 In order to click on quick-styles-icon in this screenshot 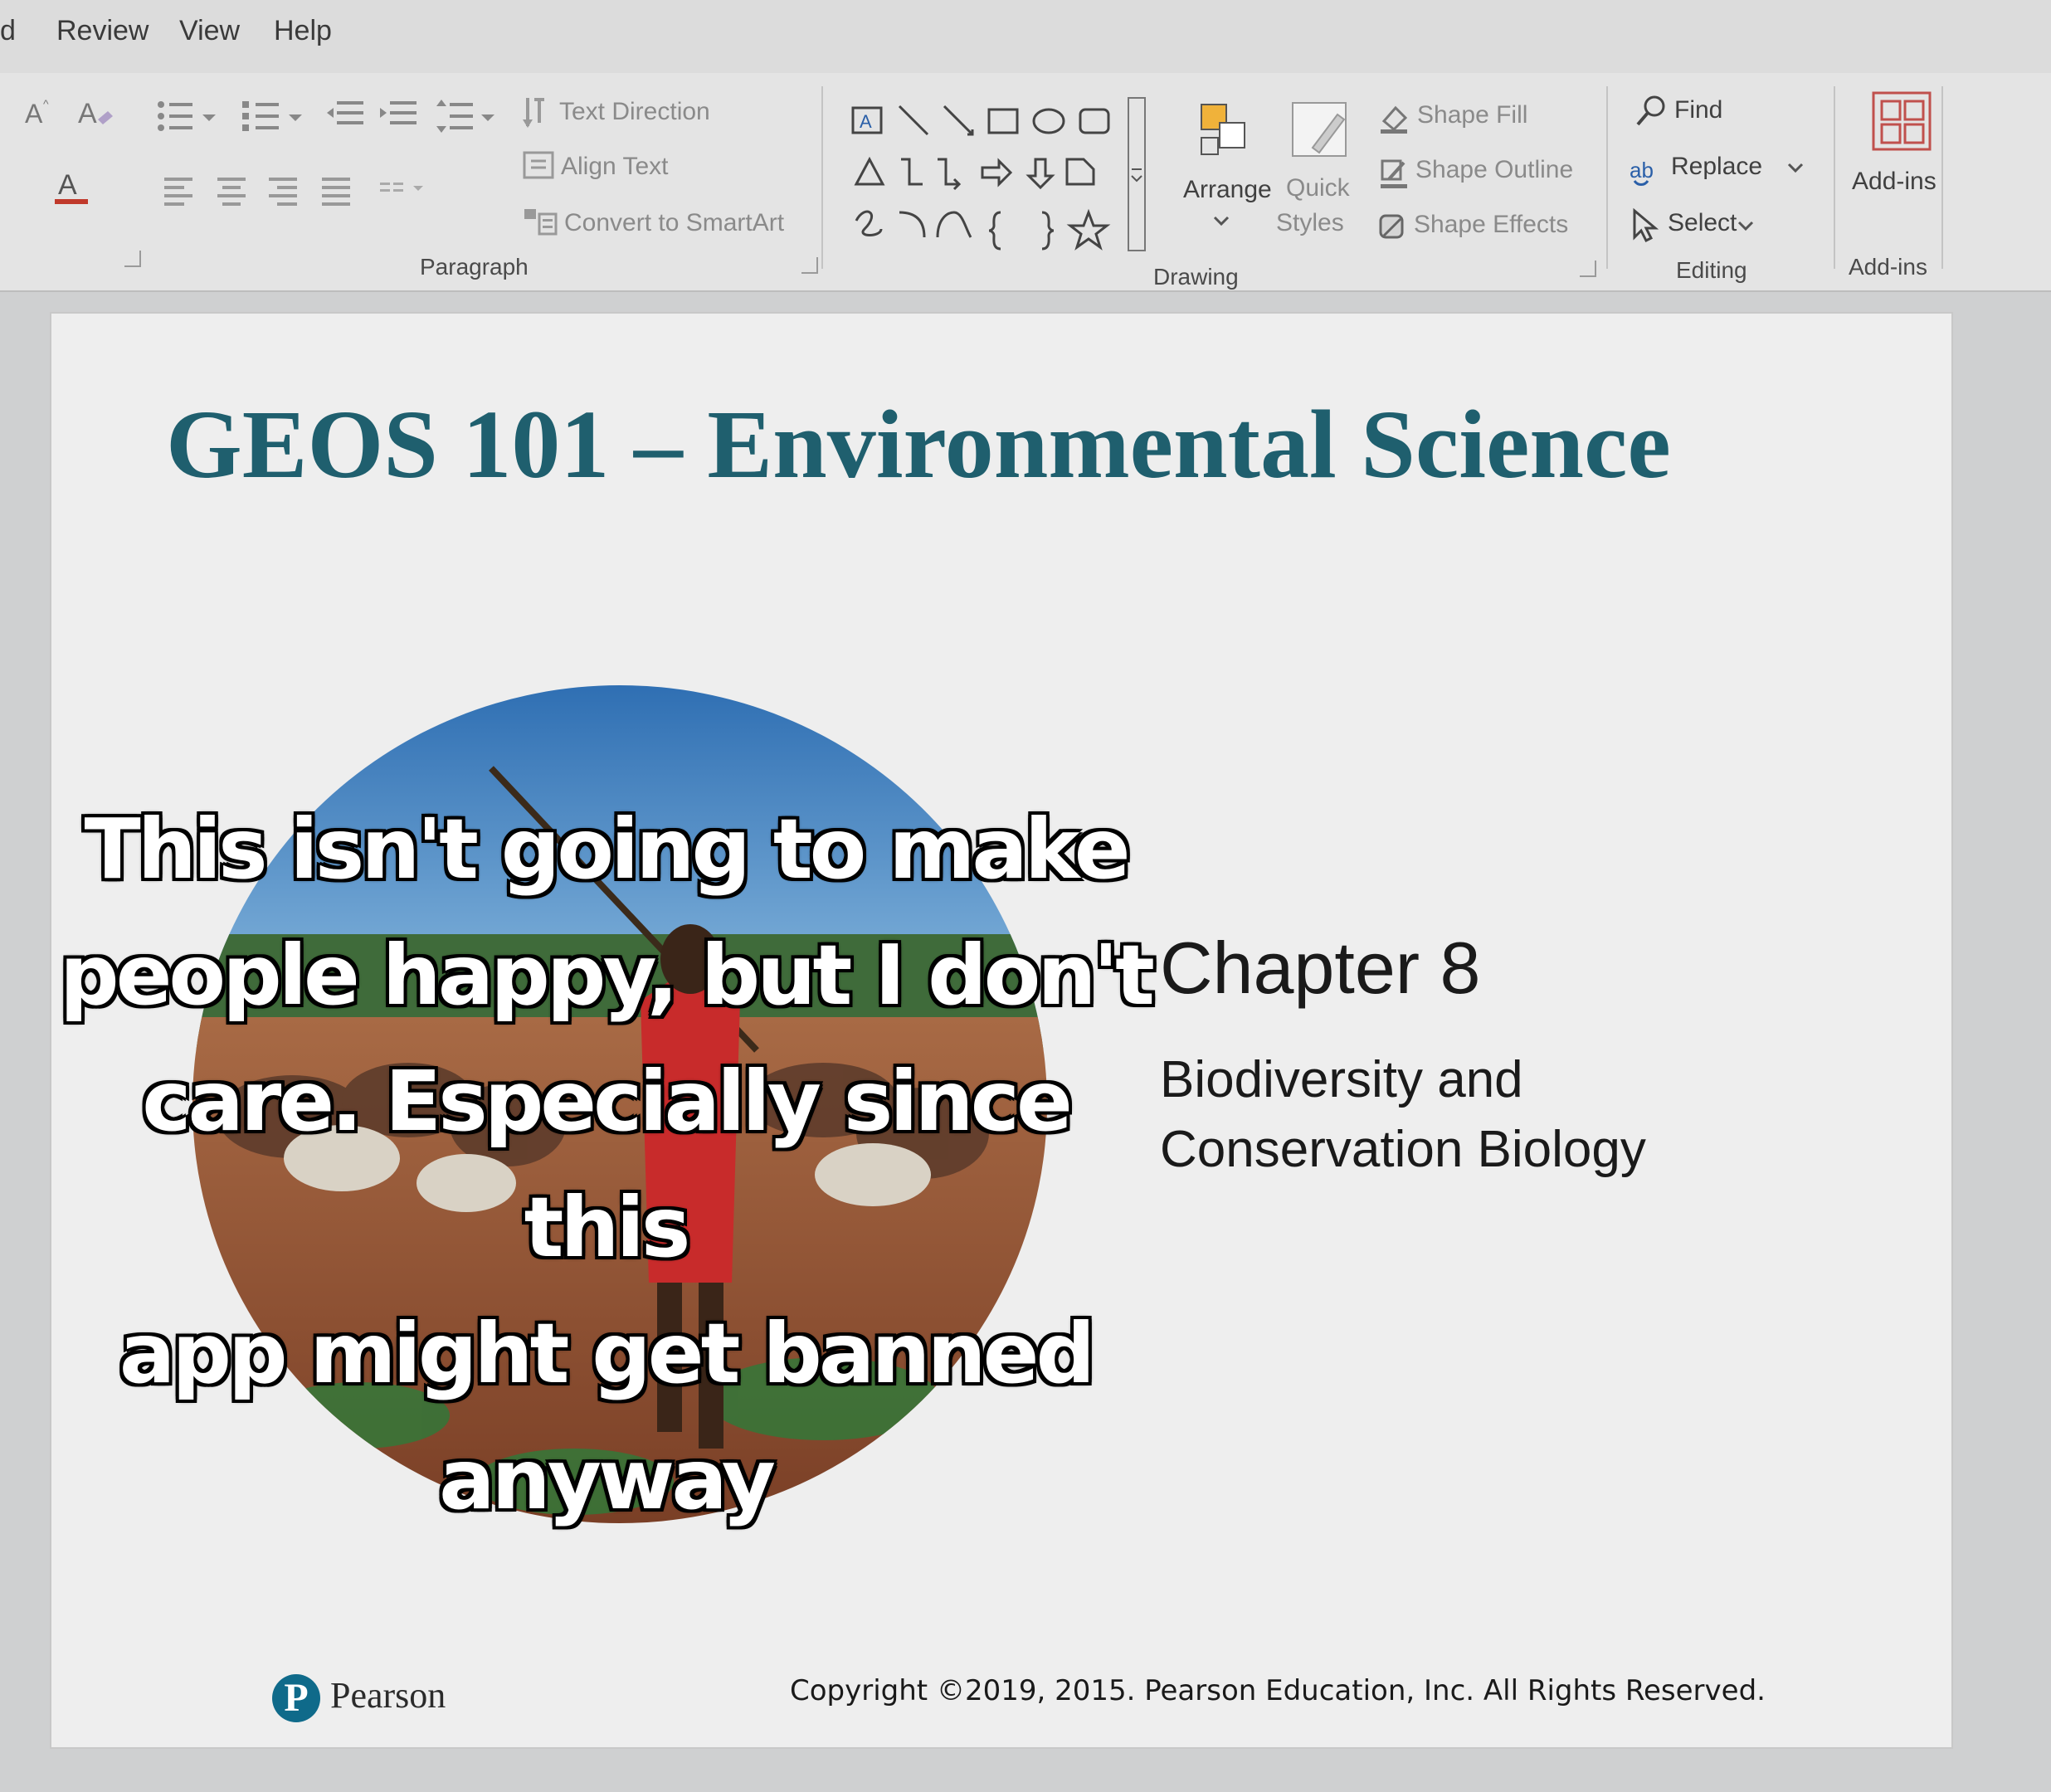, I will do `click(1321, 133)`.